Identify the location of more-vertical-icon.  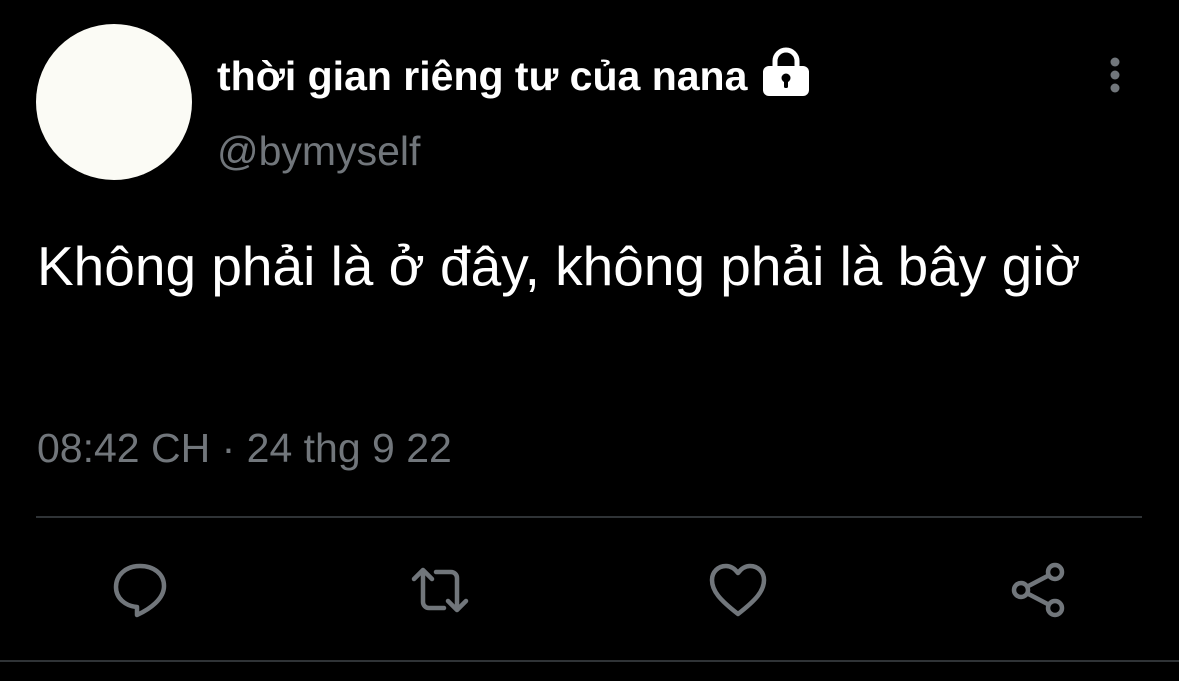
(1115, 75).